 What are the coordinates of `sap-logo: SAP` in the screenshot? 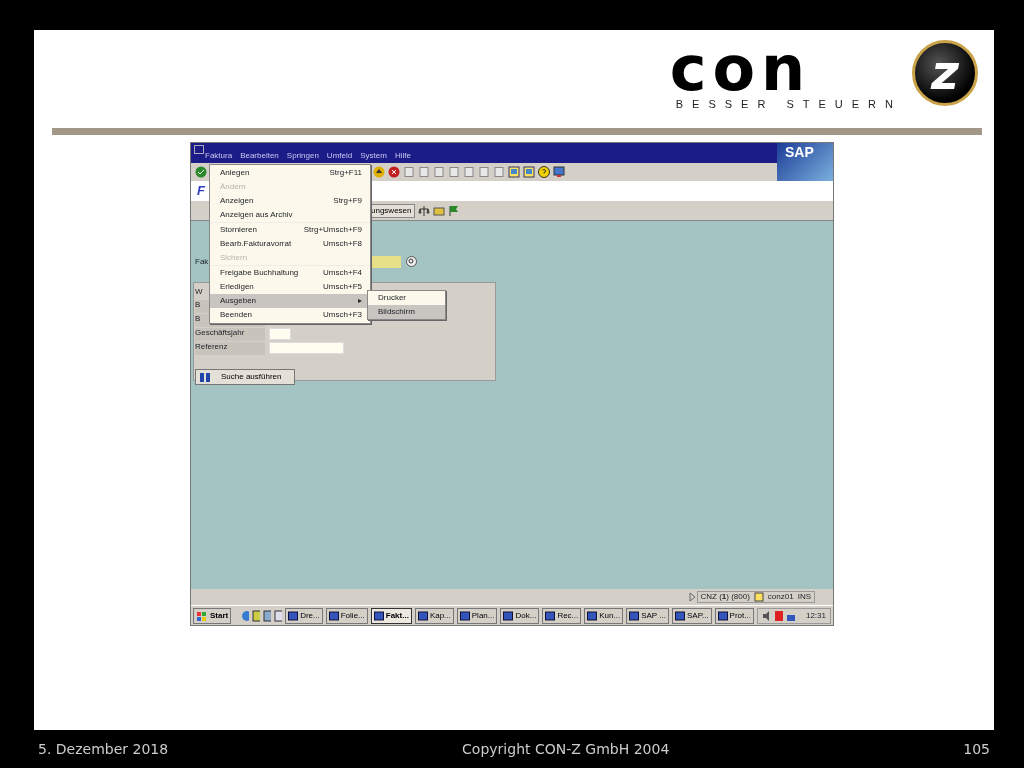 It's located at (805, 162).